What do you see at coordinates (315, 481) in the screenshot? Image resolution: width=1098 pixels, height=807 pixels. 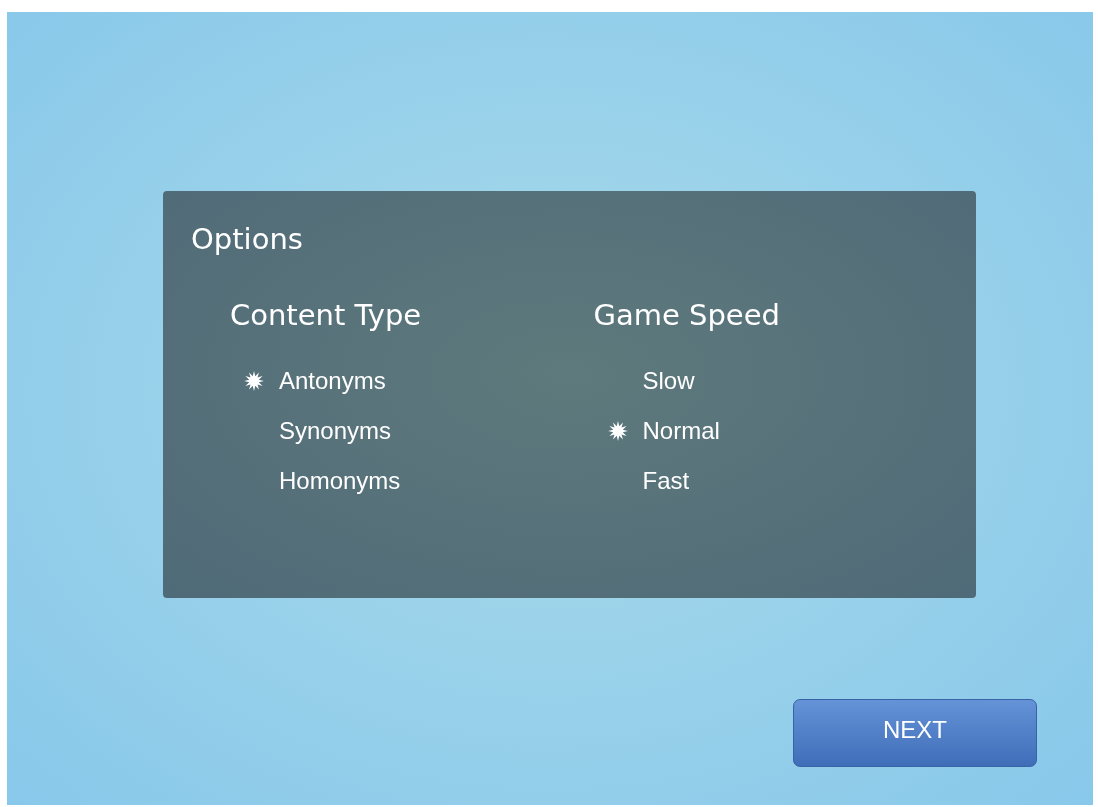 I see `radio-option: Homonyms` at bounding box center [315, 481].